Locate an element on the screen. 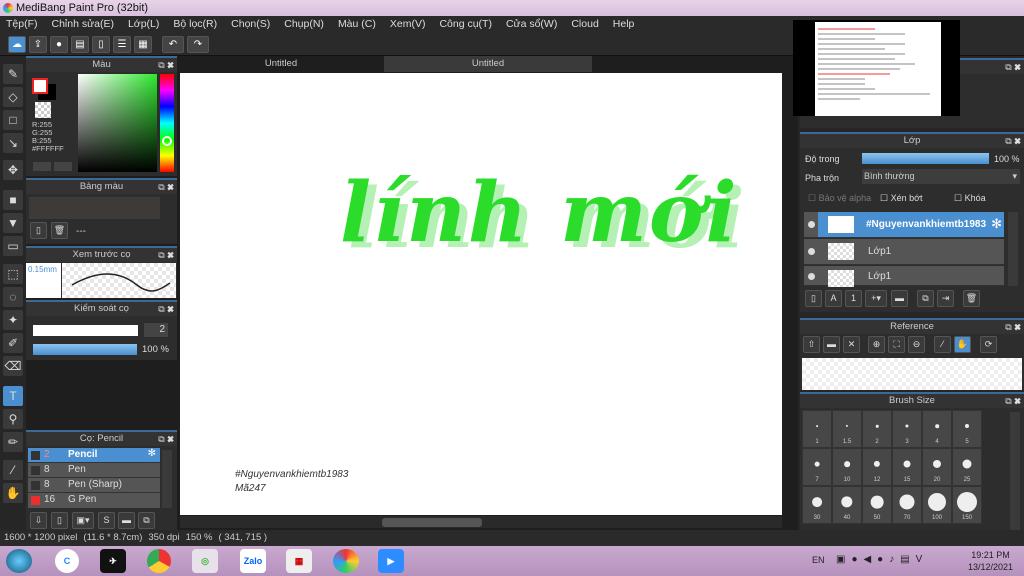 This screenshot has width=1024, height=576. menu-file: Tệp(F) is located at coordinates (22, 24).